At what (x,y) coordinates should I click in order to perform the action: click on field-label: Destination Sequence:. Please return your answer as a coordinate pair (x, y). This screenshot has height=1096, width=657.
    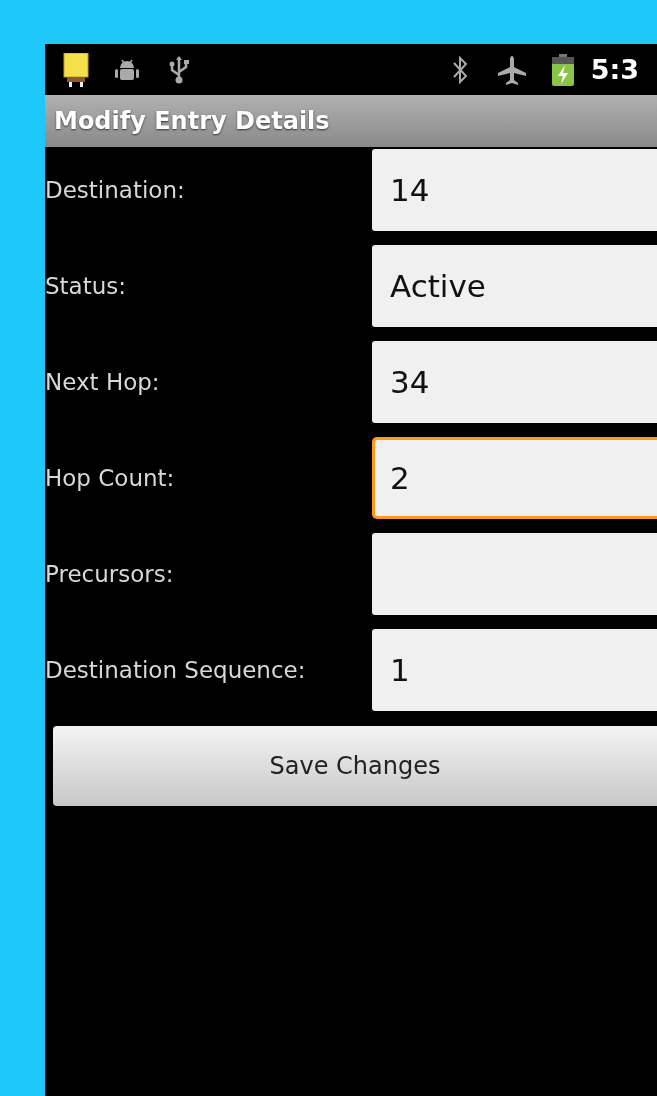
    Looking at the image, I should click on (176, 670).